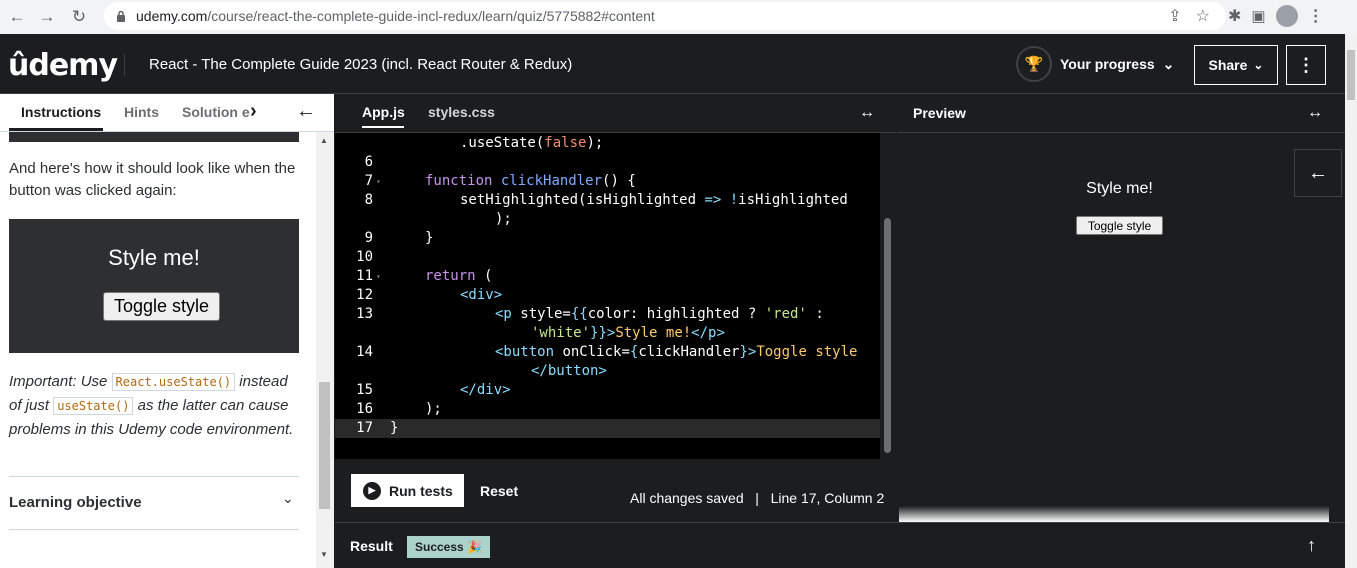 Image resolution: width=1357 pixels, height=568 pixels. I want to click on result-label: Result, so click(371, 546).